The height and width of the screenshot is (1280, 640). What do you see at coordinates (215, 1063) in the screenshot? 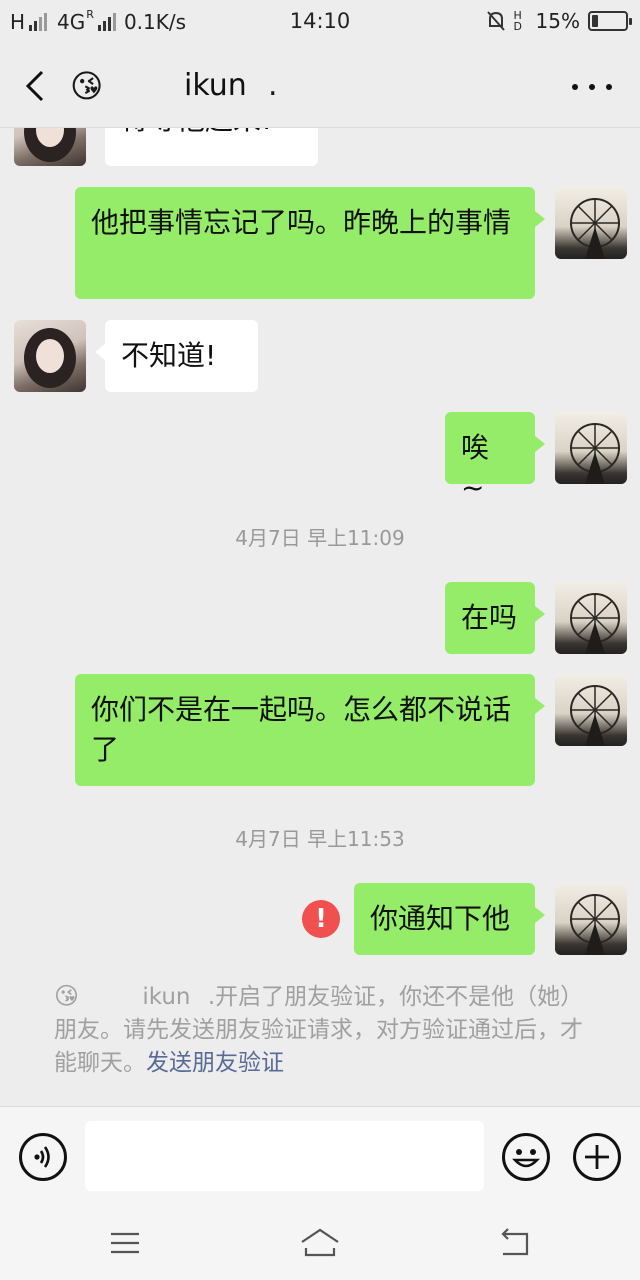
I see `send-verification-link: 发送朋友验证` at bounding box center [215, 1063].